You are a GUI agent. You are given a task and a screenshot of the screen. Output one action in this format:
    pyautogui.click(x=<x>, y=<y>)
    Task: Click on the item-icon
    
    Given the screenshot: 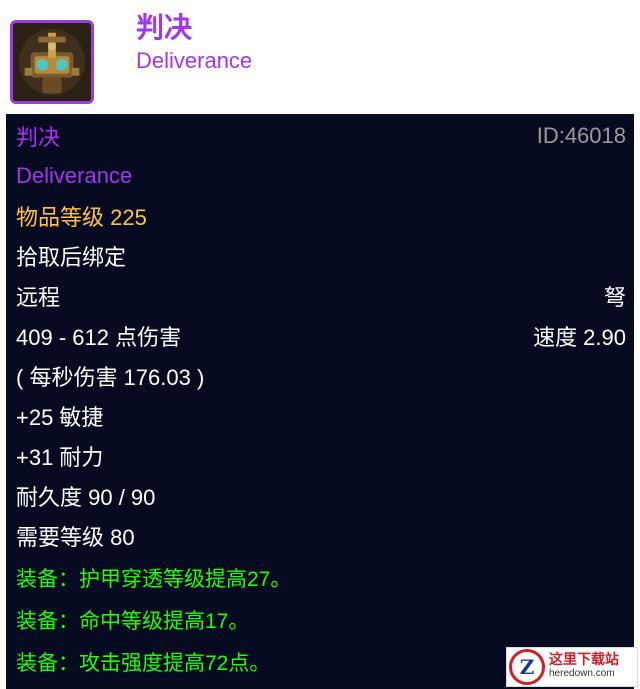 What is the action you would take?
    pyautogui.click(x=52, y=62)
    